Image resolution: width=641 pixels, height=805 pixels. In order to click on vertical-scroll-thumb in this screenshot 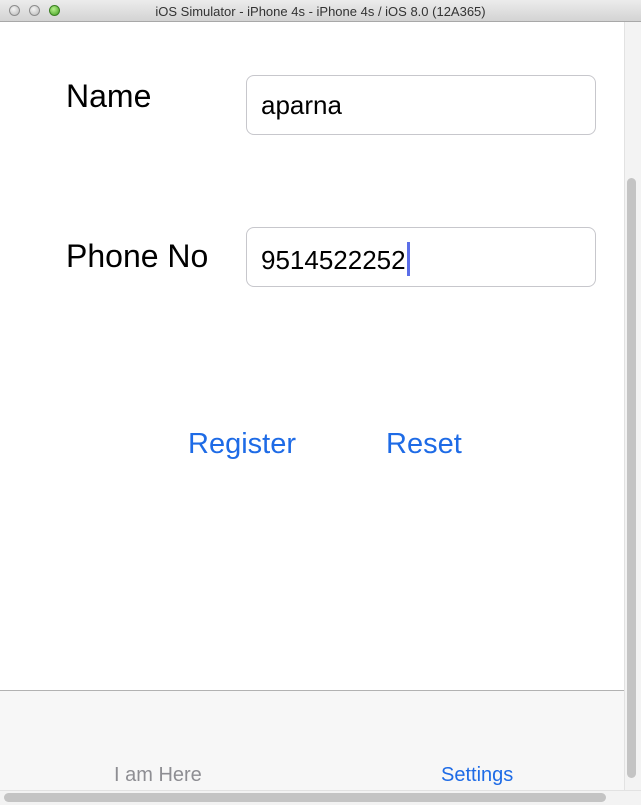, I will do `click(631, 478)`.